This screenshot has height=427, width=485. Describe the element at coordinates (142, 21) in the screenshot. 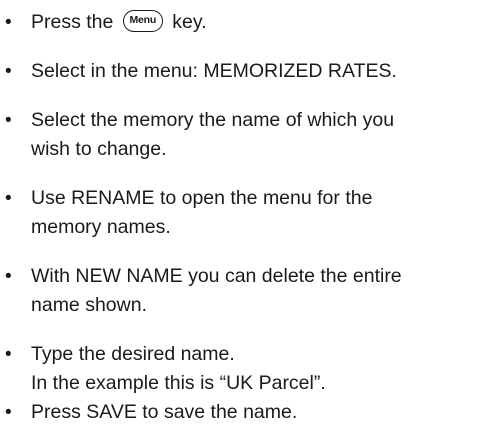

I see `menu-key-icon: Menu` at that location.